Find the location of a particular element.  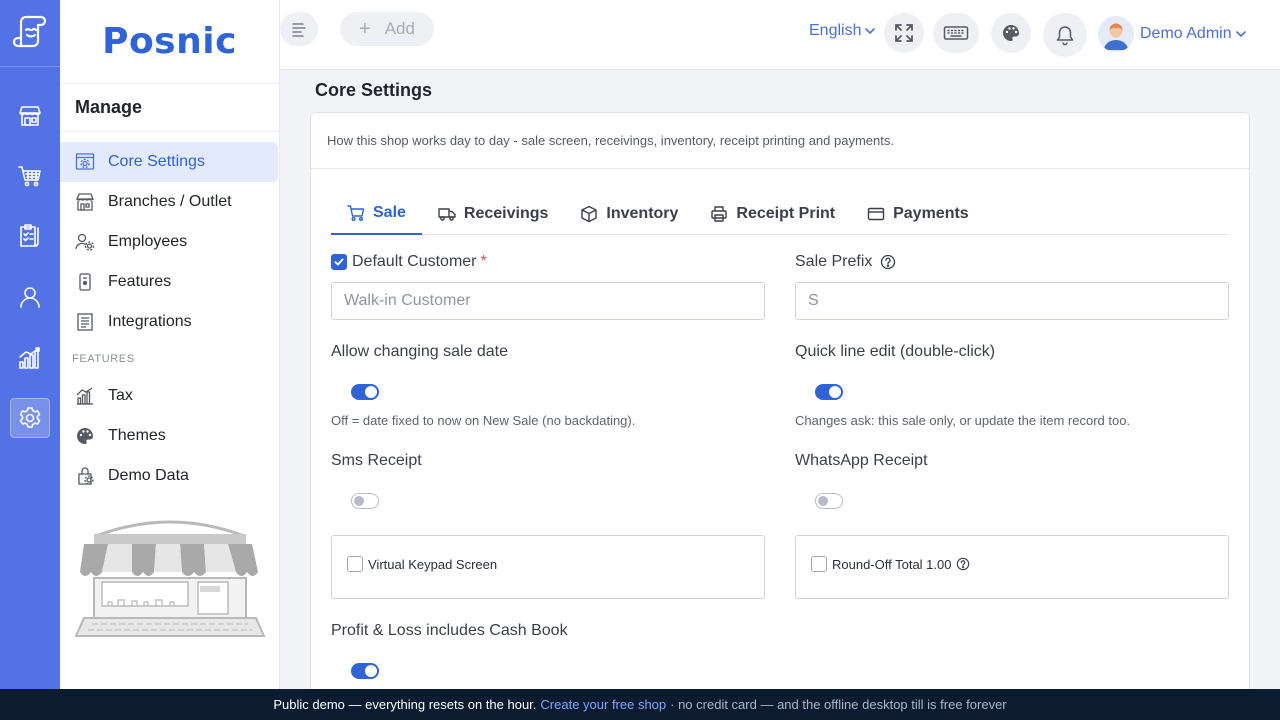

chart-icon is located at coordinates (29, 358).